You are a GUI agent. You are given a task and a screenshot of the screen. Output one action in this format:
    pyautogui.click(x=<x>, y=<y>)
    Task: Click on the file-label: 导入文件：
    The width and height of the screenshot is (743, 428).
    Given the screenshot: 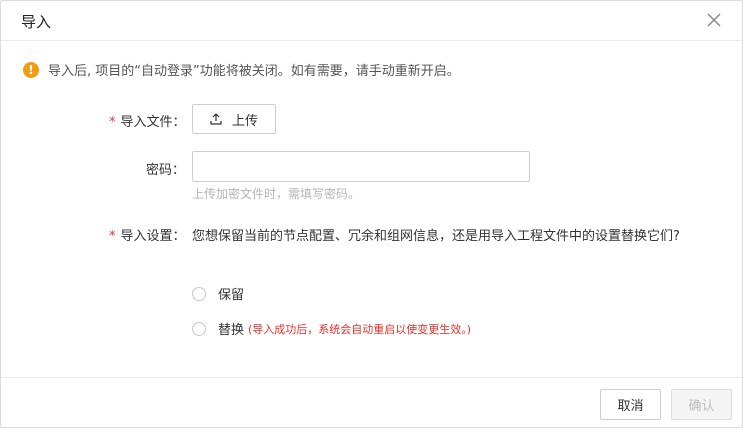 What is the action you would take?
    pyautogui.click(x=153, y=122)
    